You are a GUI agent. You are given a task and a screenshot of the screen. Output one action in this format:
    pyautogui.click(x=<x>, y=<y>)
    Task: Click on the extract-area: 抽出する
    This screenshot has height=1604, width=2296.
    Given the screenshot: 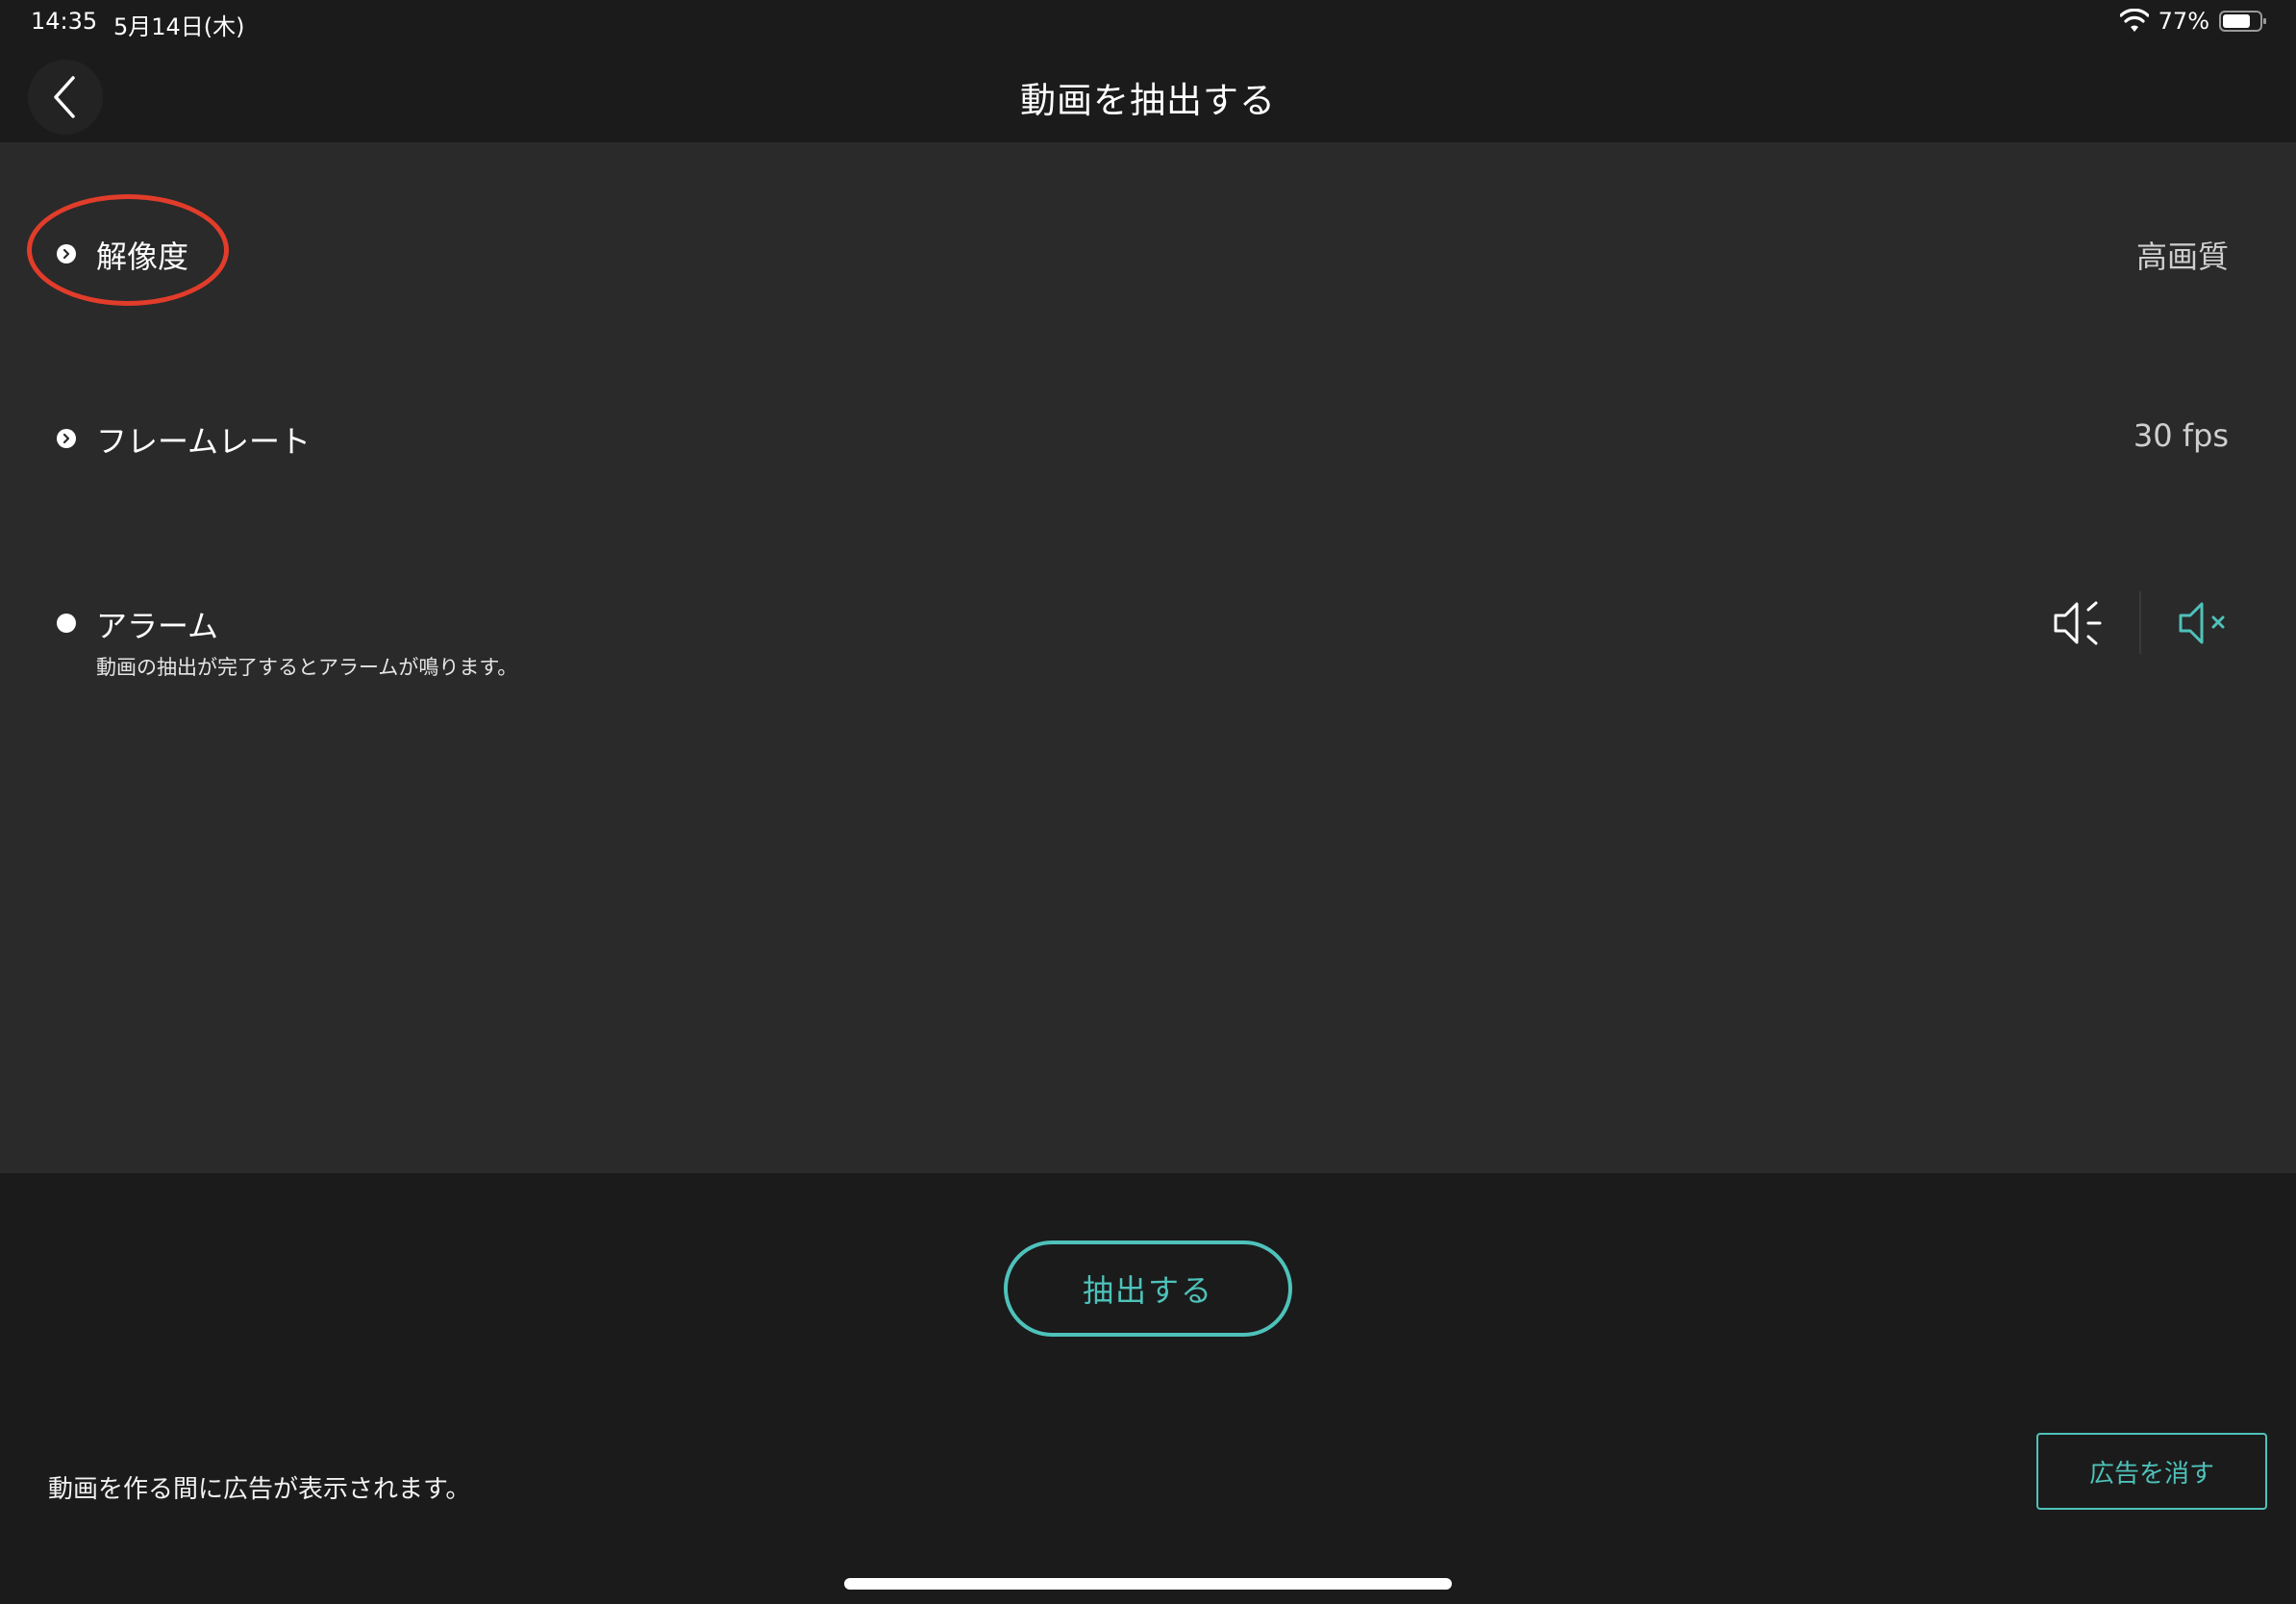 What is the action you would take?
    pyautogui.click(x=1148, y=1288)
    